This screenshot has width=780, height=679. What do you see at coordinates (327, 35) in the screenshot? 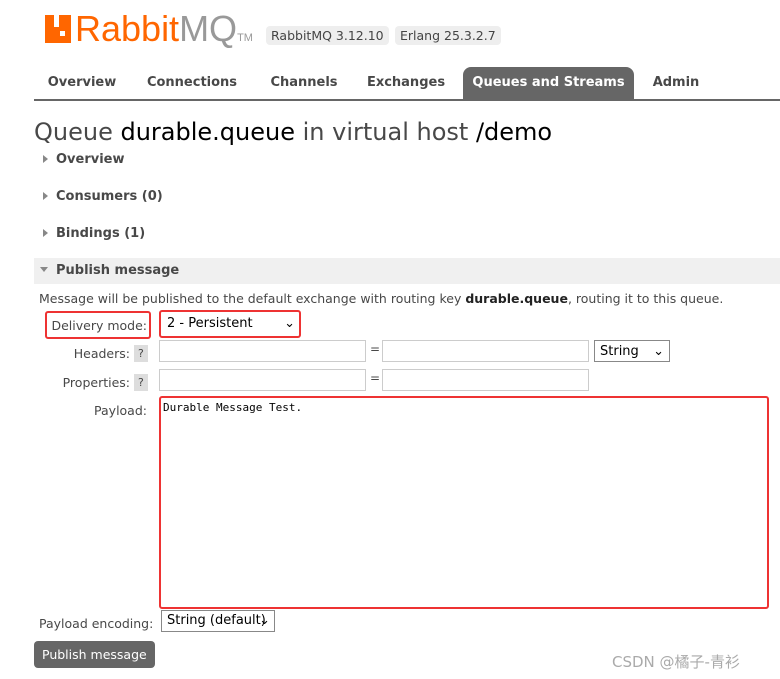
I see `rabbitmq-version: RabbitMQ 3.12.10` at bounding box center [327, 35].